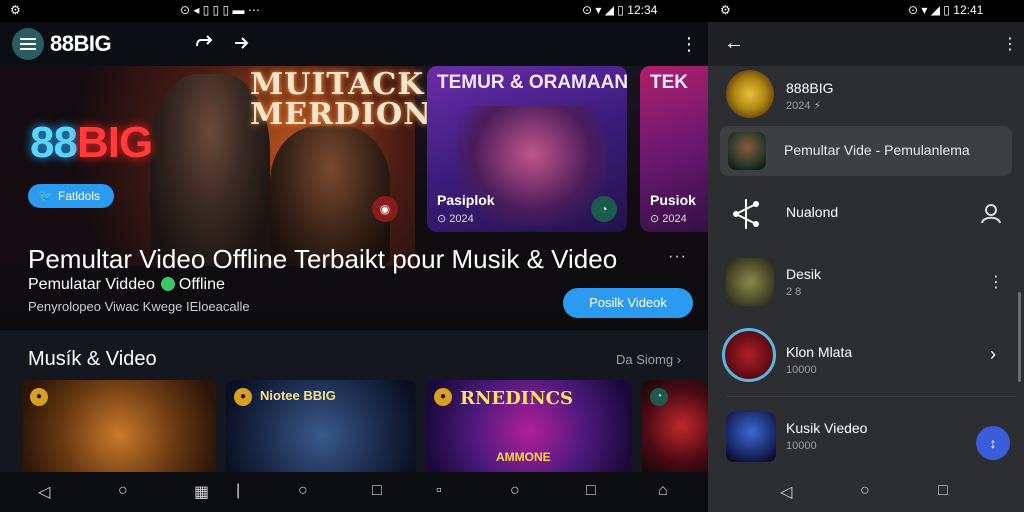 Image resolution: width=1024 pixels, height=512 pixels. I want to click on scrollbar, so click(1019, 337).